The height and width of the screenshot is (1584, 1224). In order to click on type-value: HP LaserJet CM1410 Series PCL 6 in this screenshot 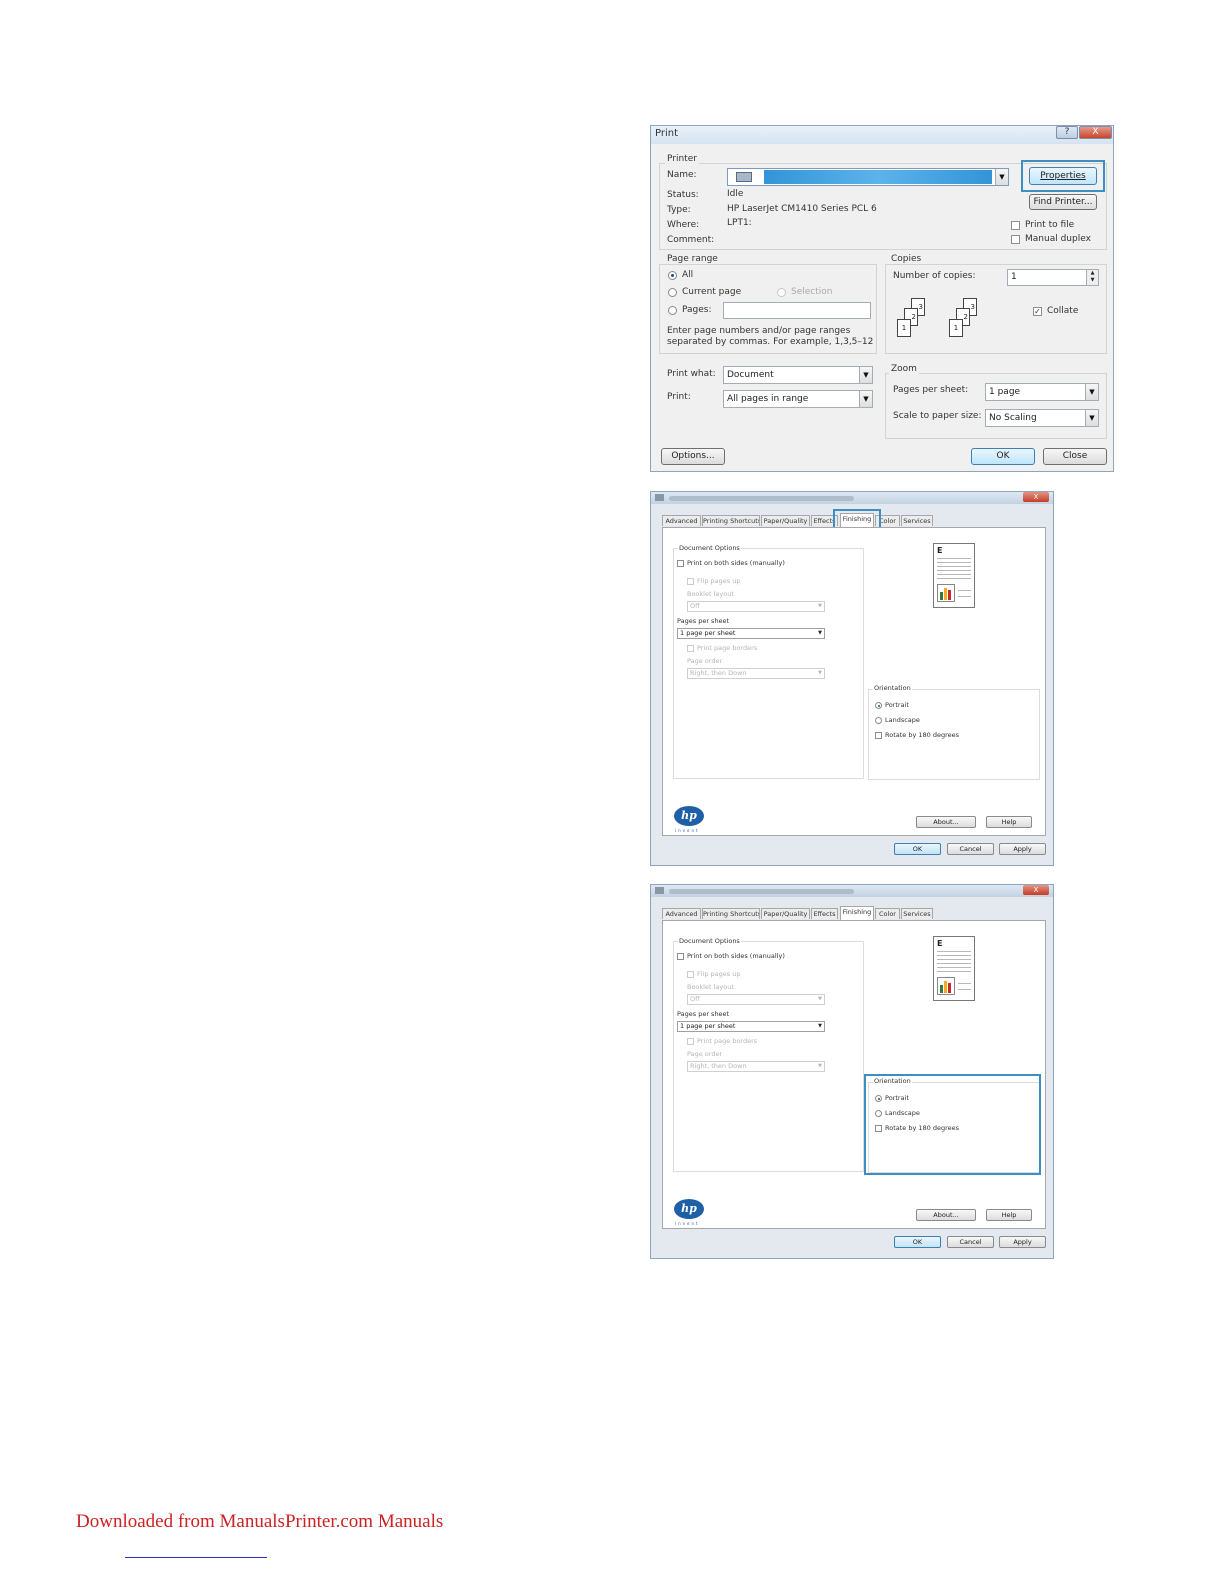, I will do `click(802, 209)`.